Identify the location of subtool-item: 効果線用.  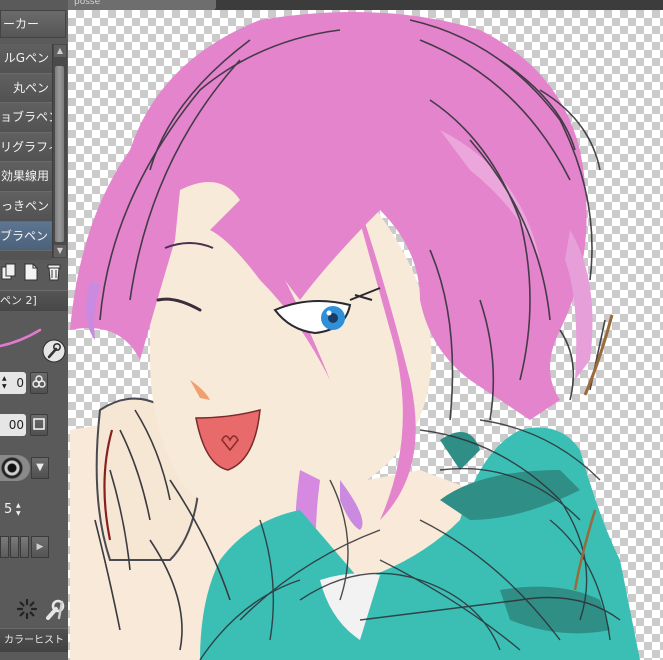
(26, 177).